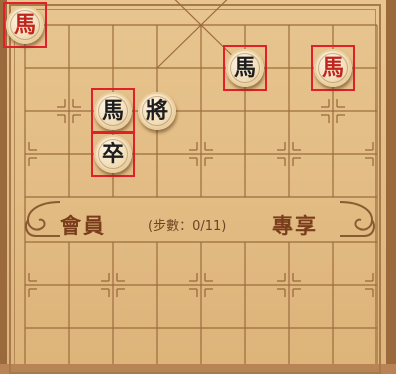 The image size is (396, 374). I want to click on river-text-left: 會員, so click(83, 225).